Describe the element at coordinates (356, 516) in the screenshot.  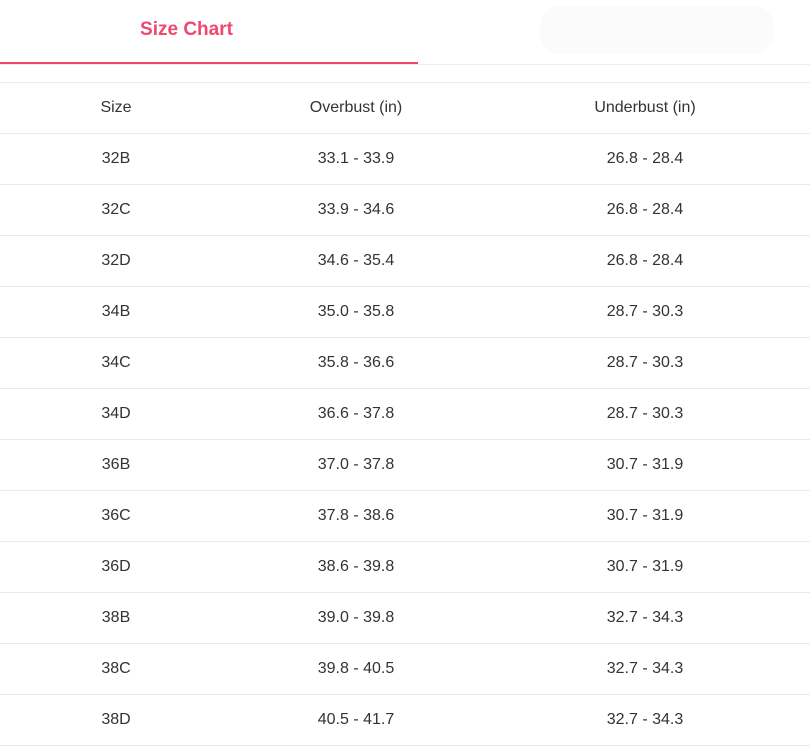
I see `cell-overbust: 37.8 - 38.6` at that location.